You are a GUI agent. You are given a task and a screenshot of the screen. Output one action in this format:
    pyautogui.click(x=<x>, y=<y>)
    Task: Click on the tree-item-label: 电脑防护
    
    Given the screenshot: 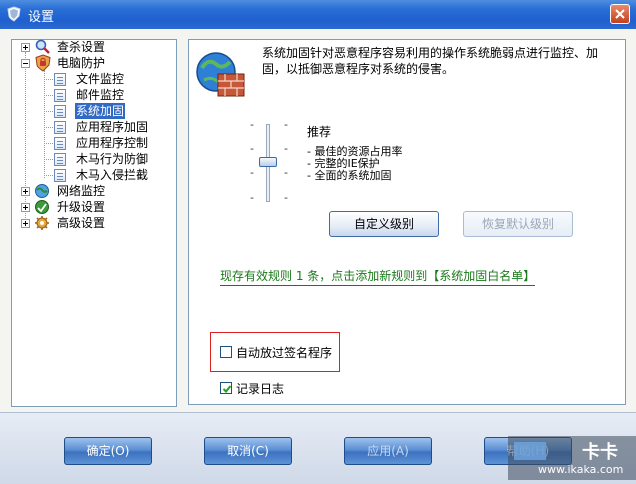 What is the action you would take?
    pyautogui.click(x=81, y=63)
    